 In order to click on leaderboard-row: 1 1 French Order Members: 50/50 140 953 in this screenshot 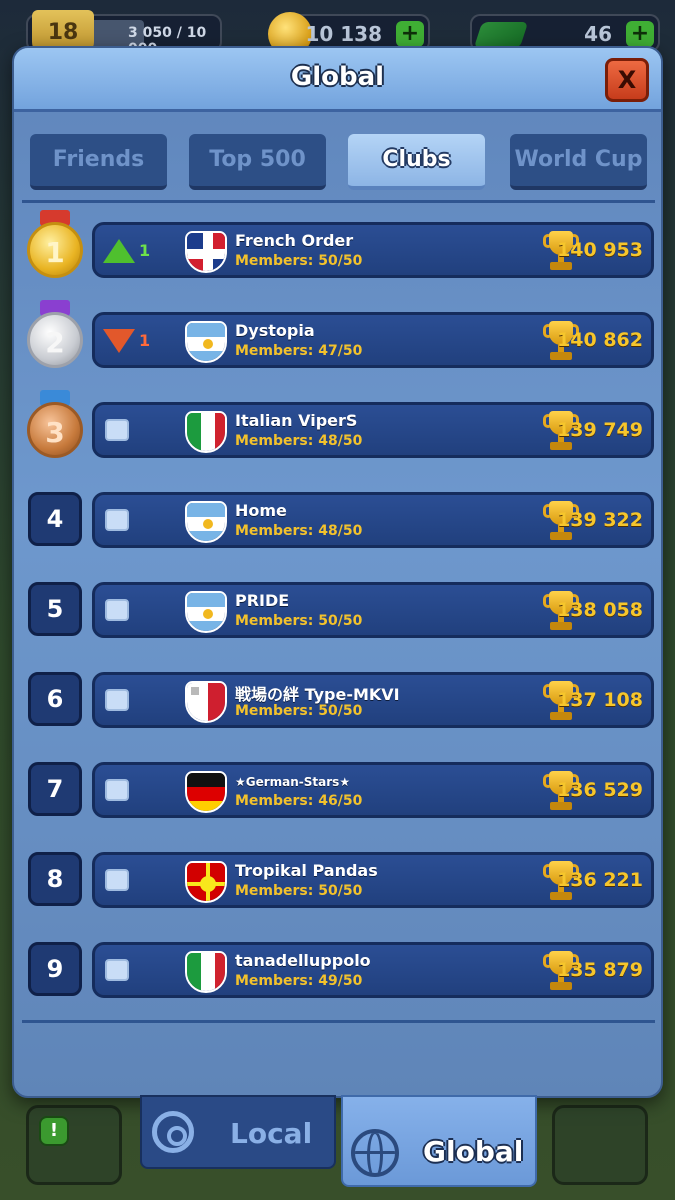, I will do `click(340, 245)`.